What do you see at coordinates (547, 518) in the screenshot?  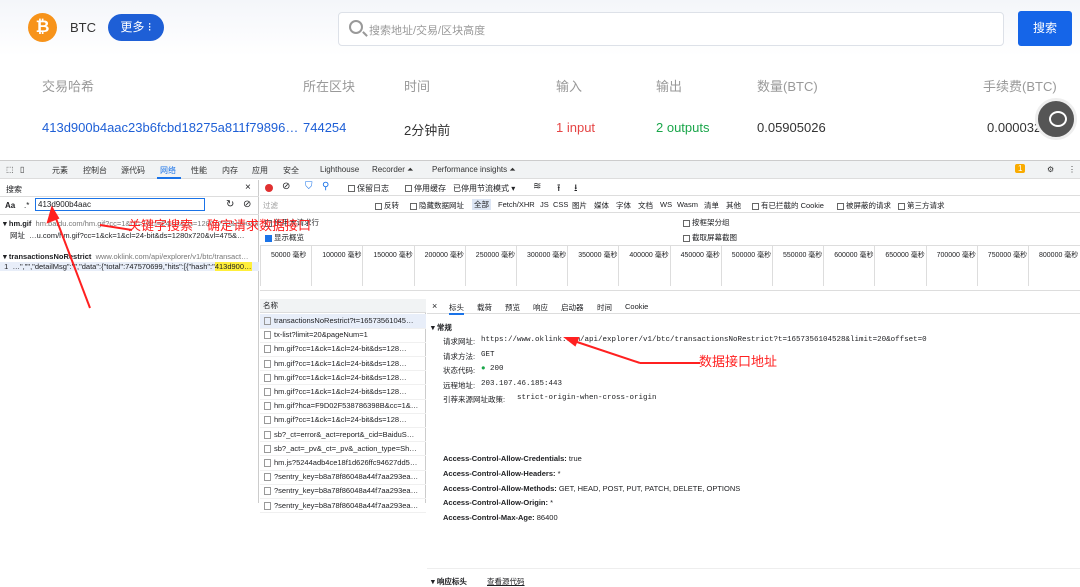 I see `response-header-value: 86400` at bounding box center [547, 518].